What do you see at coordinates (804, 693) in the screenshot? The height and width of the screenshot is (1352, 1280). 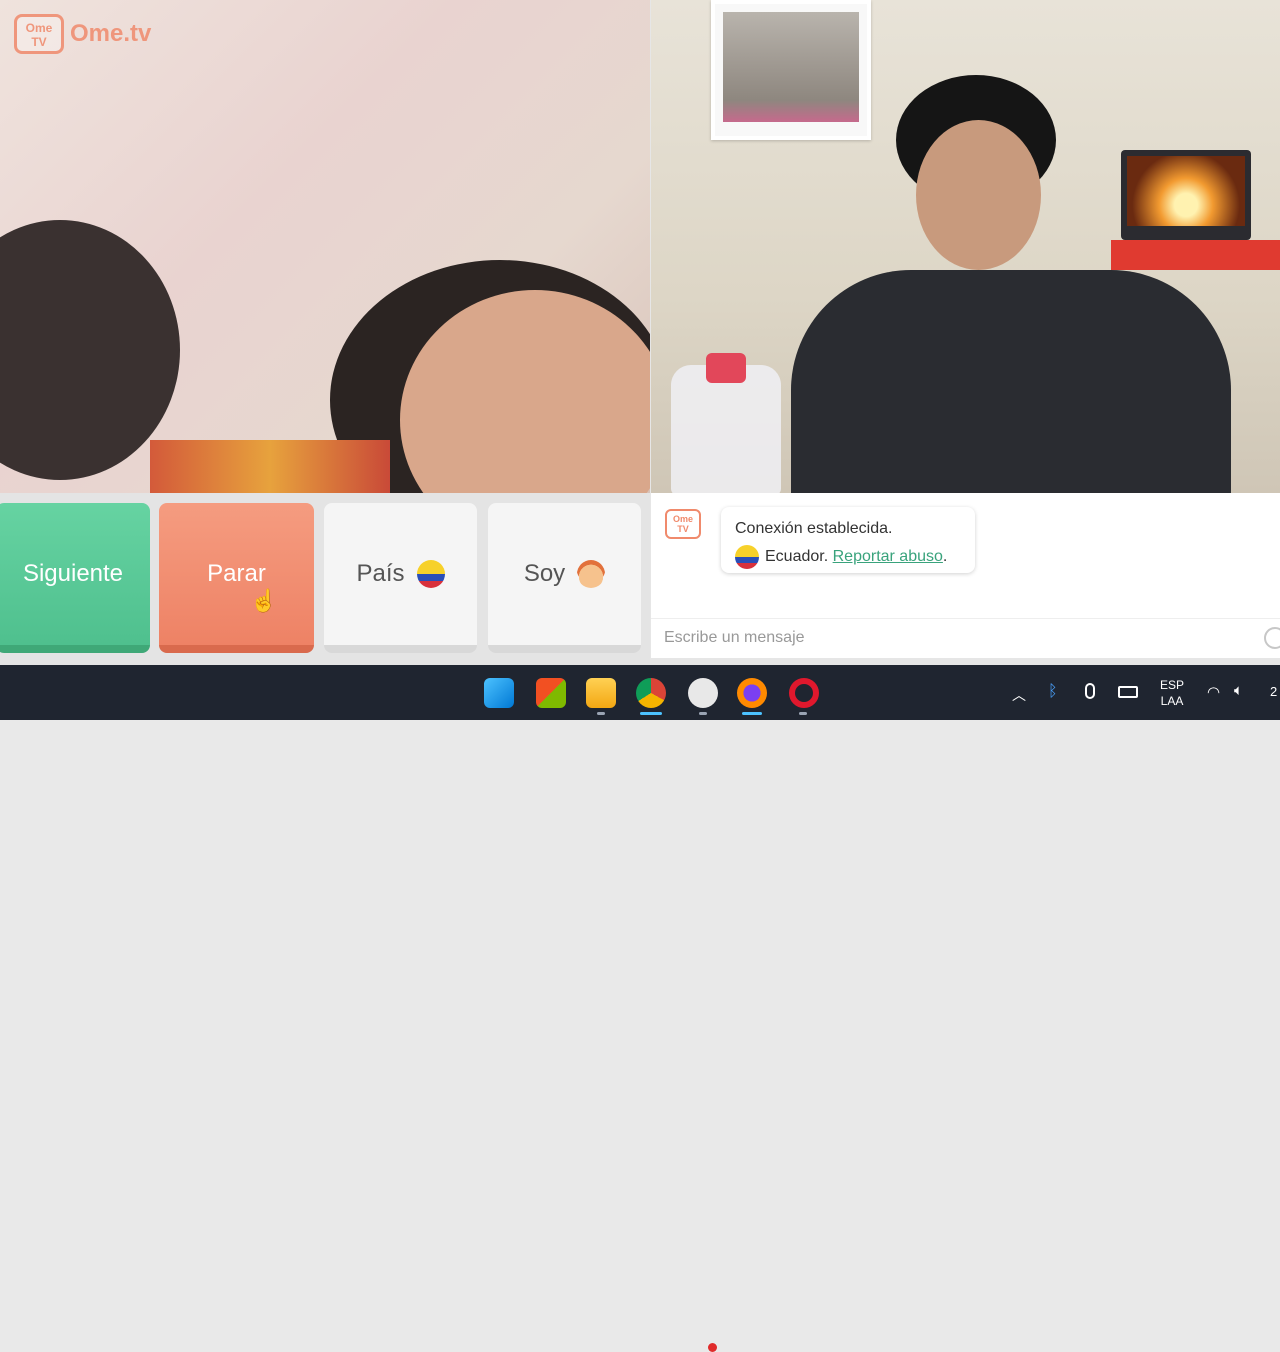 I see `opera-icon` at bounding box center [804, 693].